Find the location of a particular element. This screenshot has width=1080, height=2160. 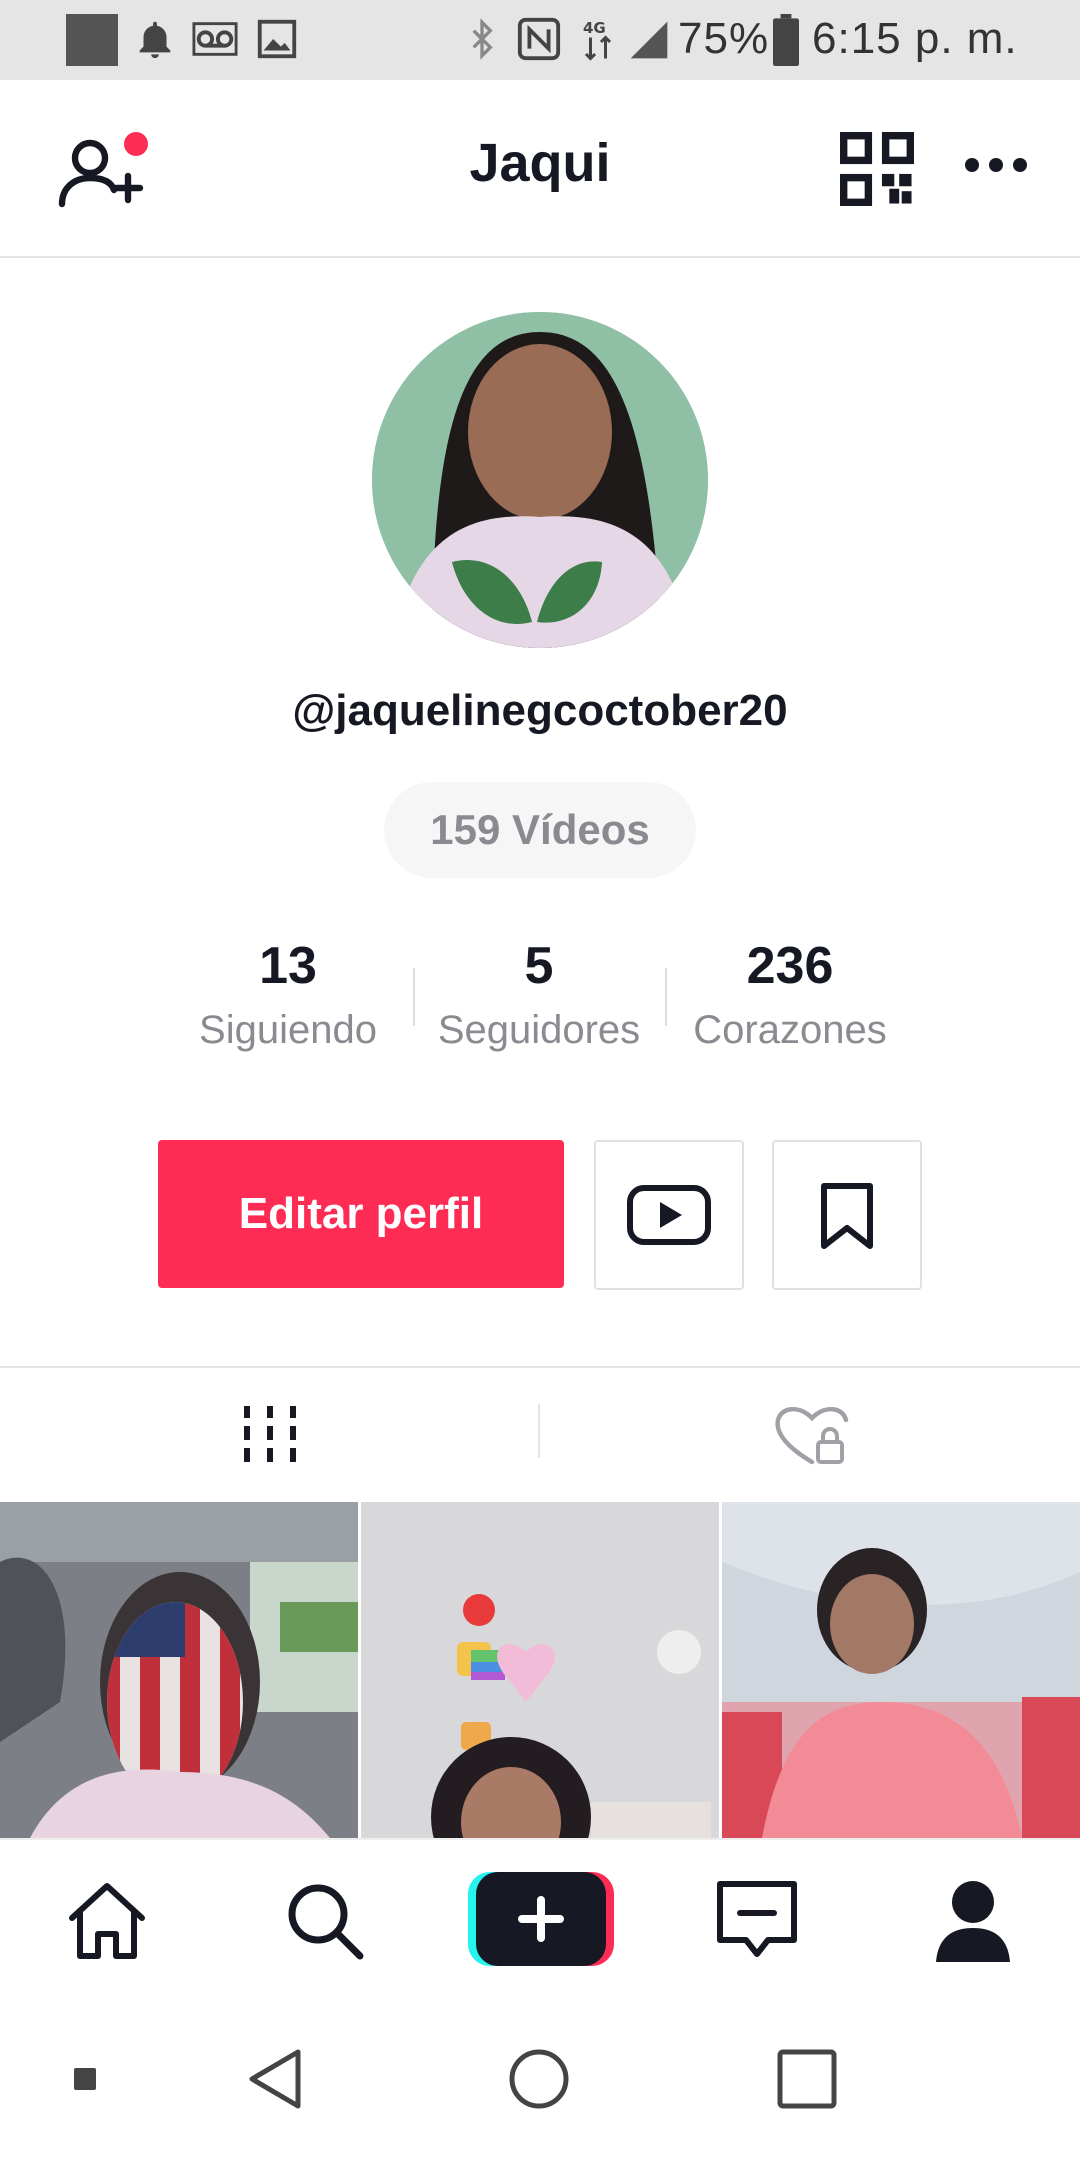

videos-grid-icon is located at coordinates (270, 1434).